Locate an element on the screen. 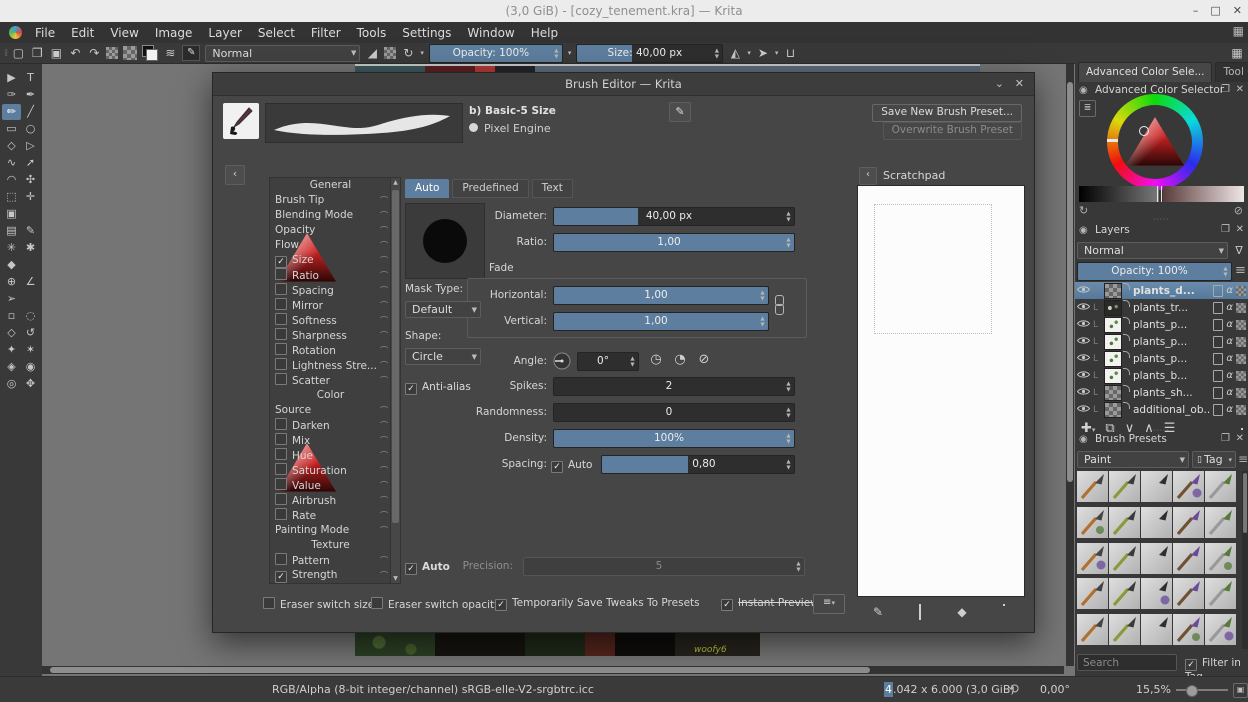  zoom-slider-handle is located at coordinates (1192, 691).